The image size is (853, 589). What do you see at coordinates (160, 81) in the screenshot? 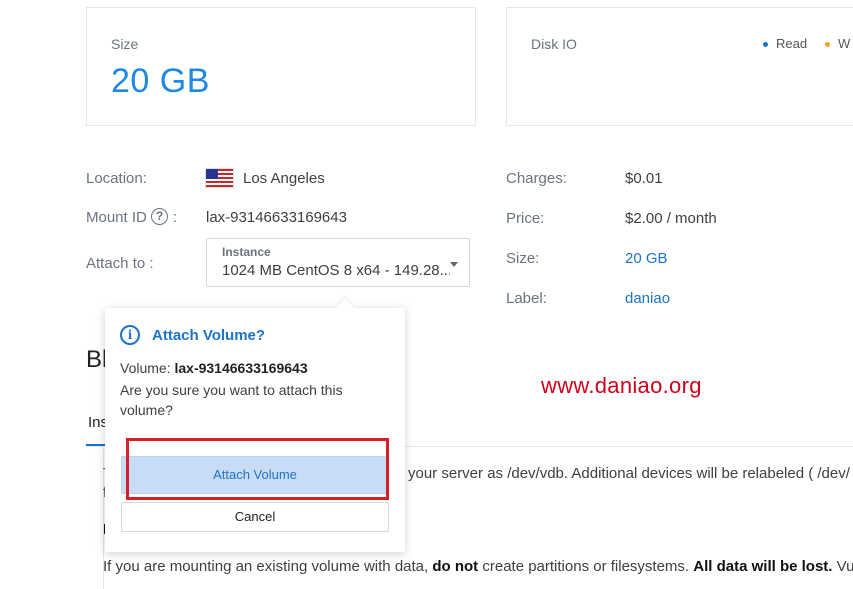
I see `size-card-value: 20 GB` at bounding box center [160, 81].